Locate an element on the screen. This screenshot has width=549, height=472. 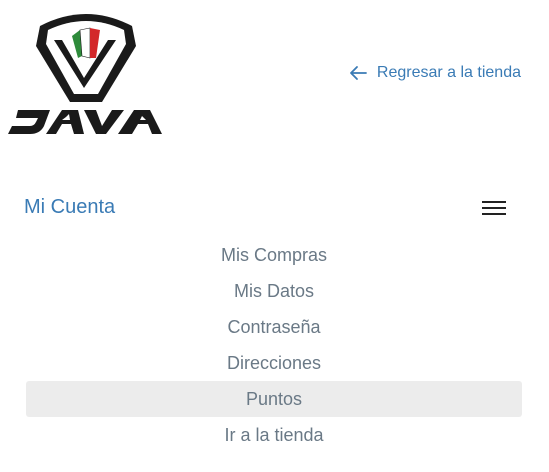
back-to-store-link: Regresar a la tienda is located at coordinates (435, 73).